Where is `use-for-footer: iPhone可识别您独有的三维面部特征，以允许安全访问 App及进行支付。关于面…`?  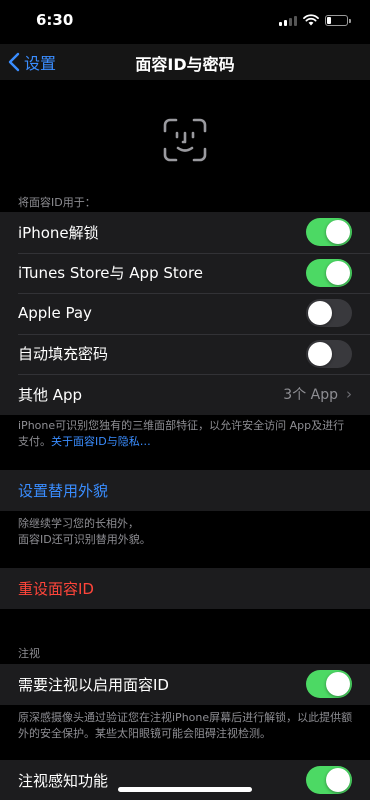
use-for-footer: iPhone可识别您独有的三维面部特征，以允许安全访问 App及进行支付。关于面… is located at coordinates (186, 434).